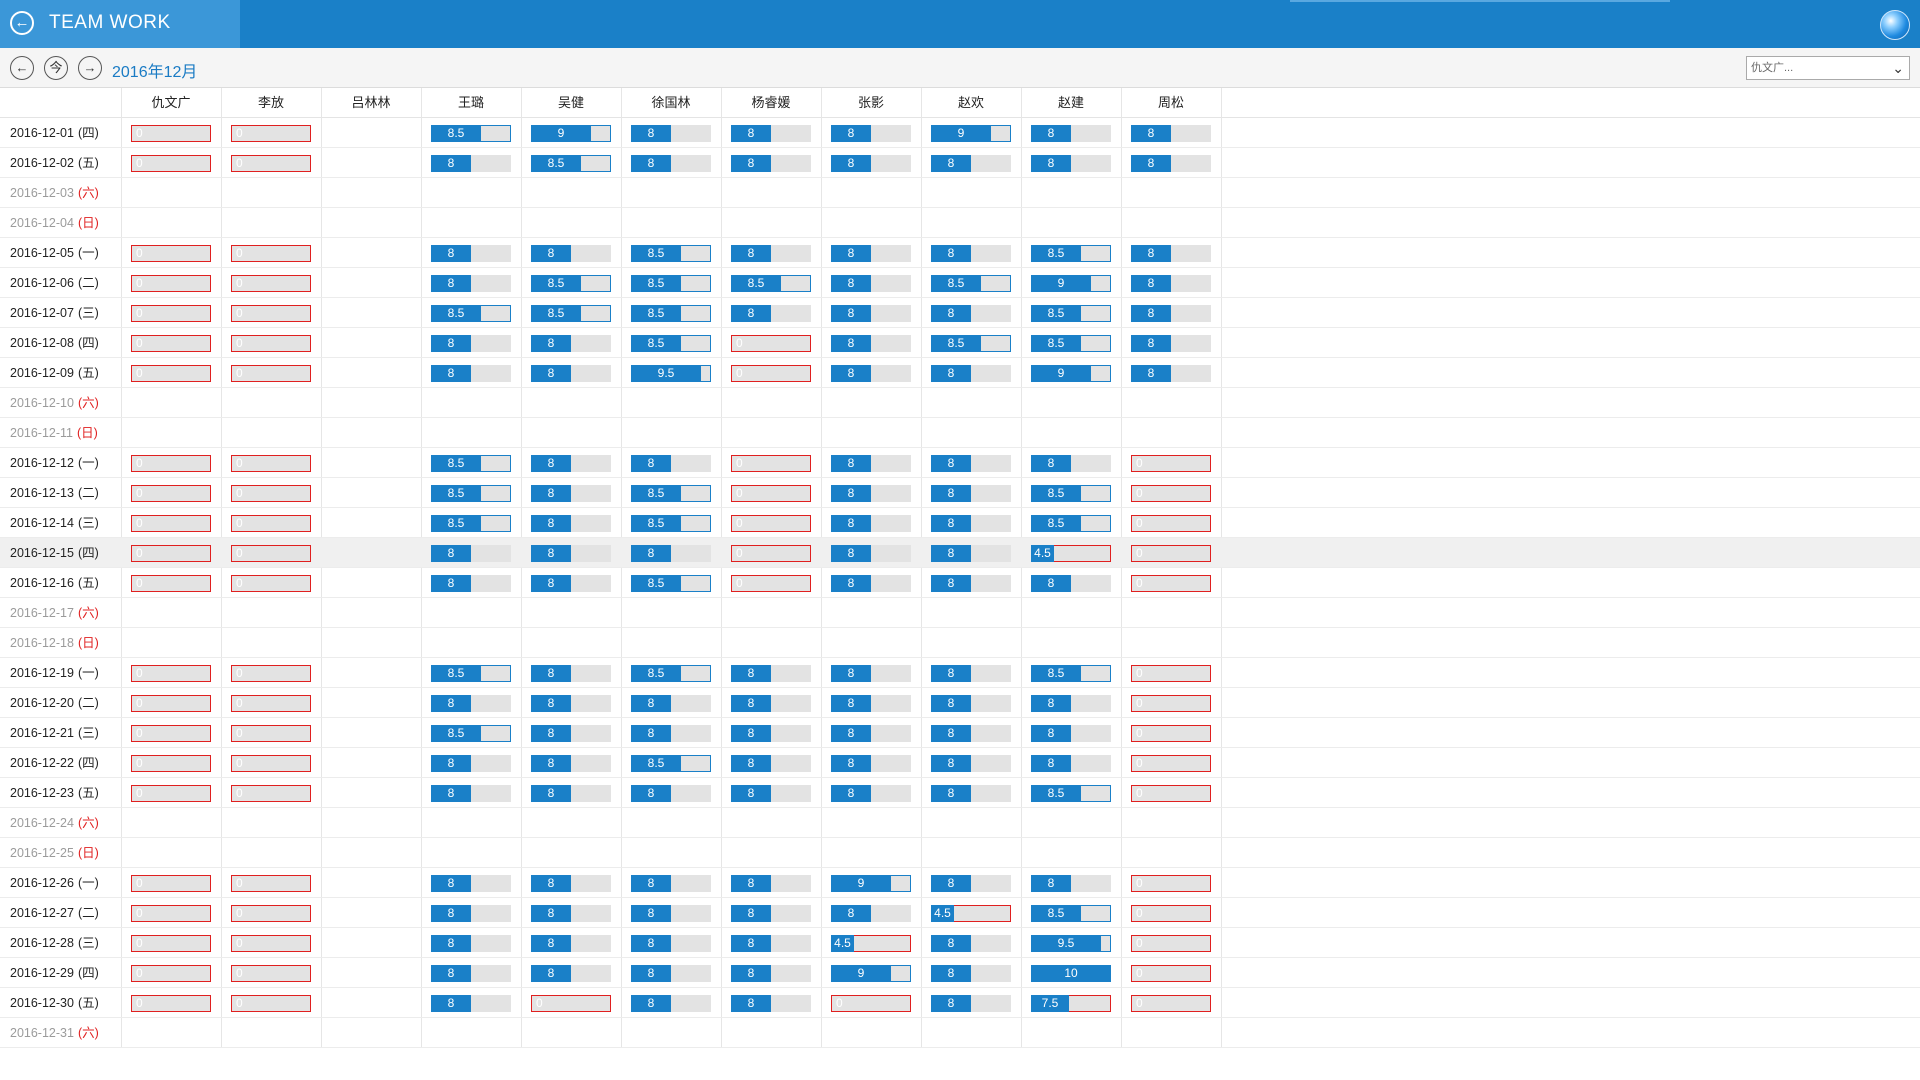 This screenshot has width=1920, height=1080. Describe the element at coordinates (960, 1003) in the screenshot. I see `table-row: 2016-12-30 (五) 0 0 8 0 8 8 0 8 7.5 0` at that location.